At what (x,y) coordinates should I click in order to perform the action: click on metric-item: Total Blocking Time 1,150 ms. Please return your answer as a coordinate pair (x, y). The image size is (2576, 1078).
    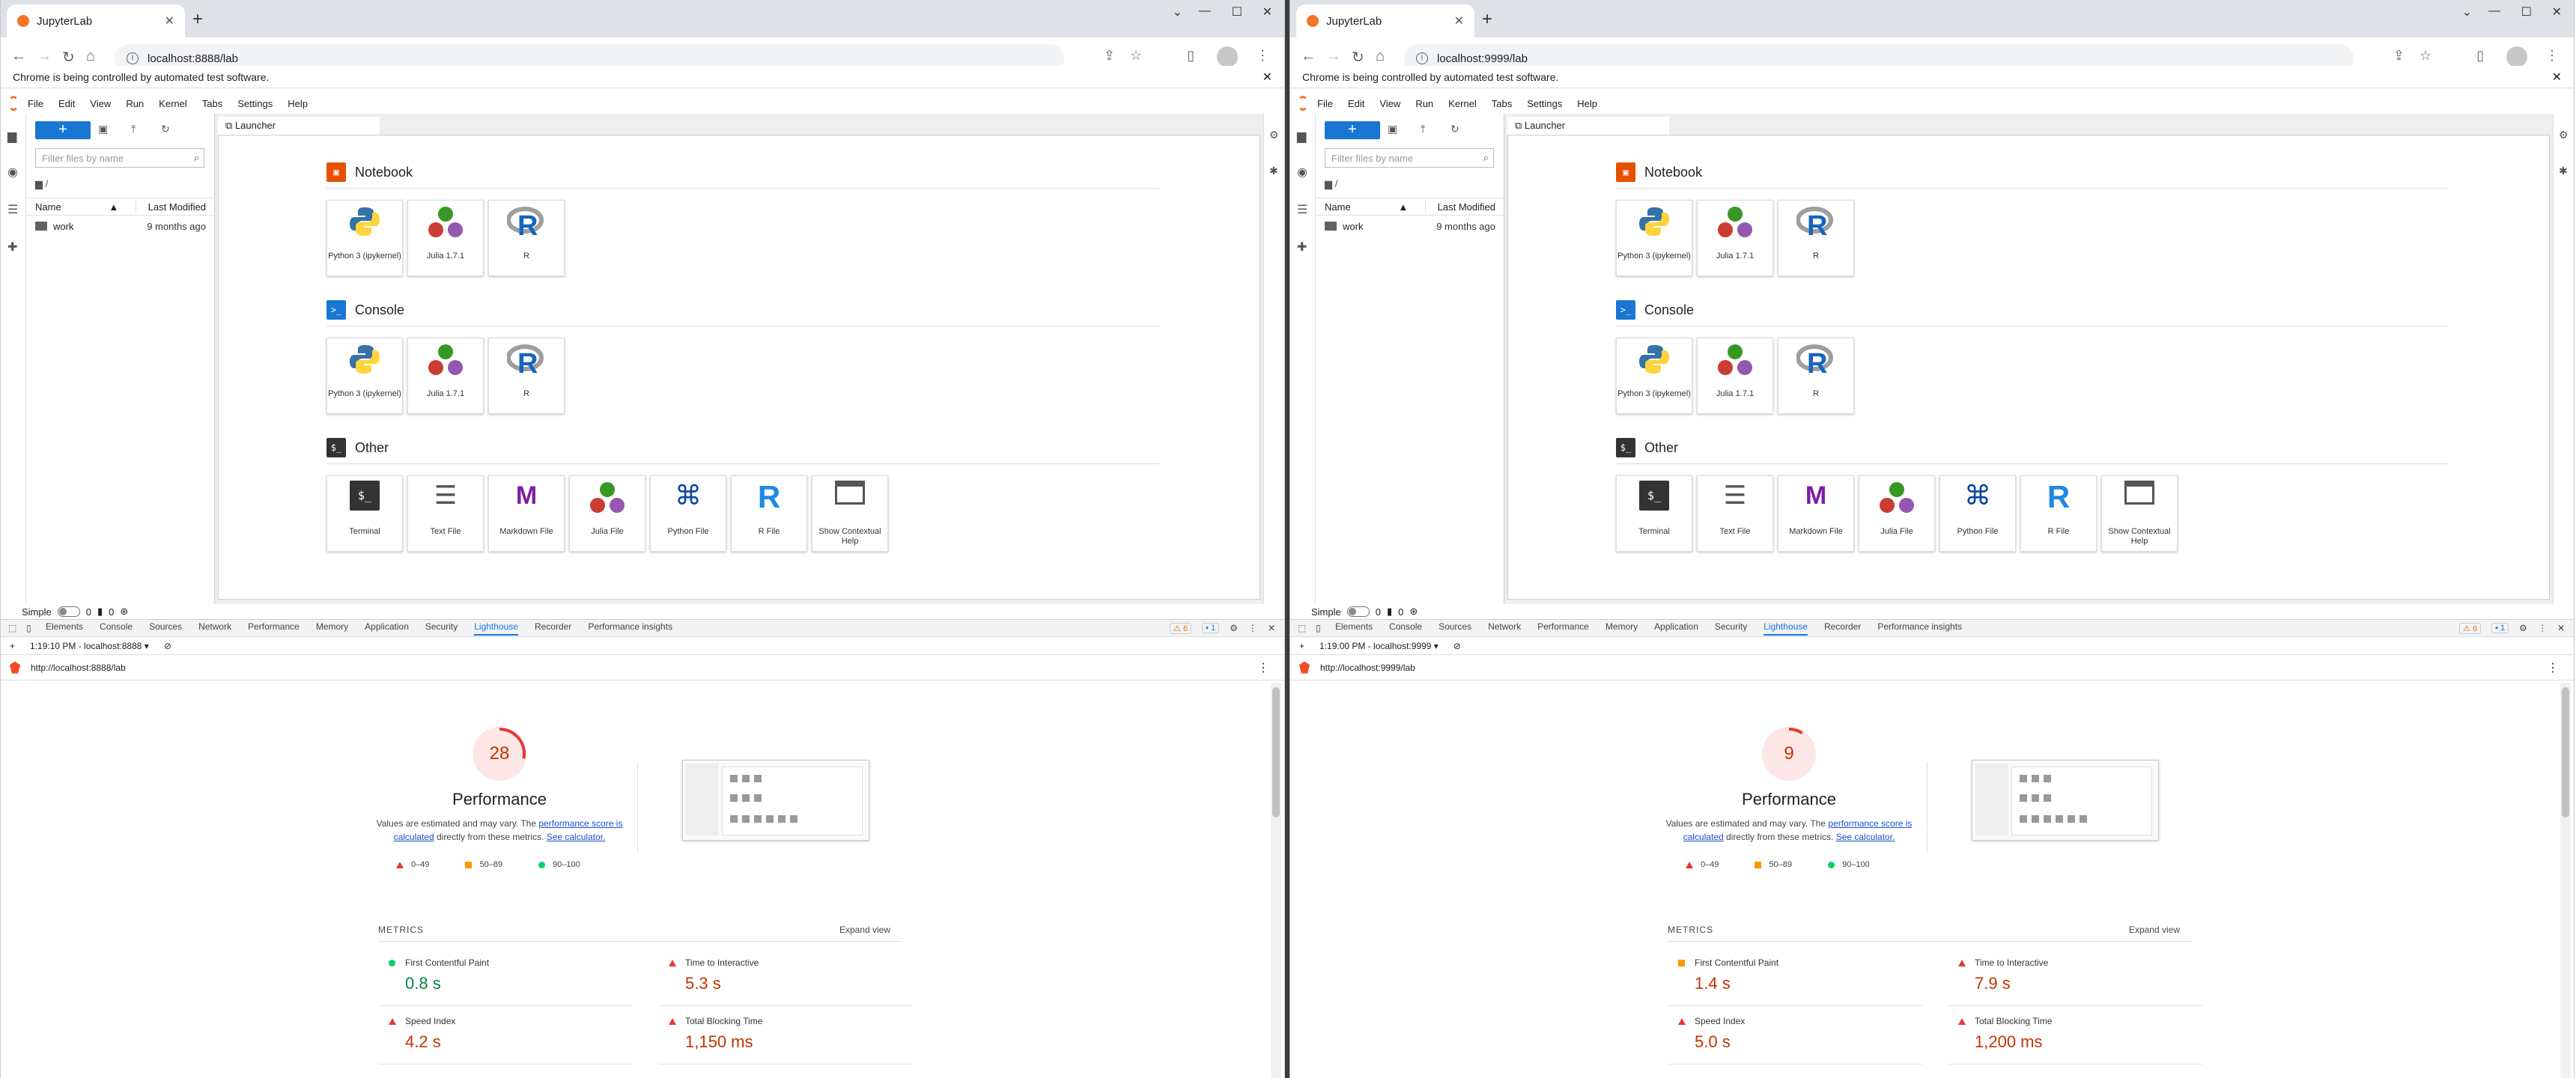
    Looking at the image, I should click on (785, 1040).